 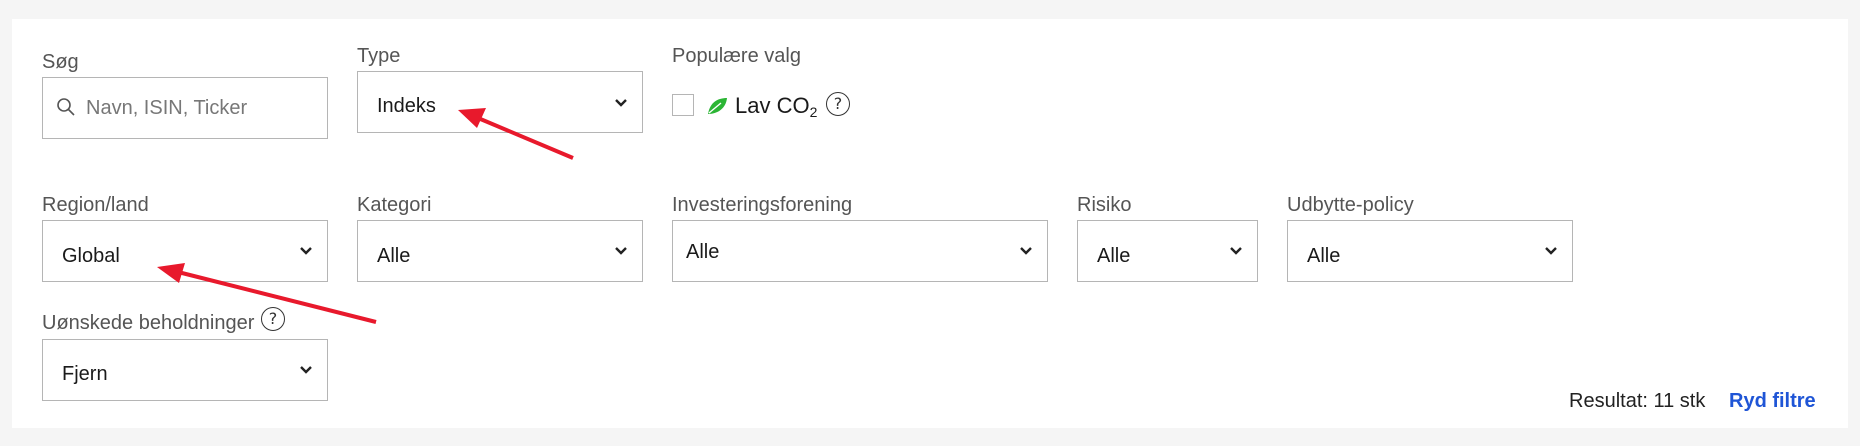 I want to click on region-select: Global, so click(x=185, y=251).